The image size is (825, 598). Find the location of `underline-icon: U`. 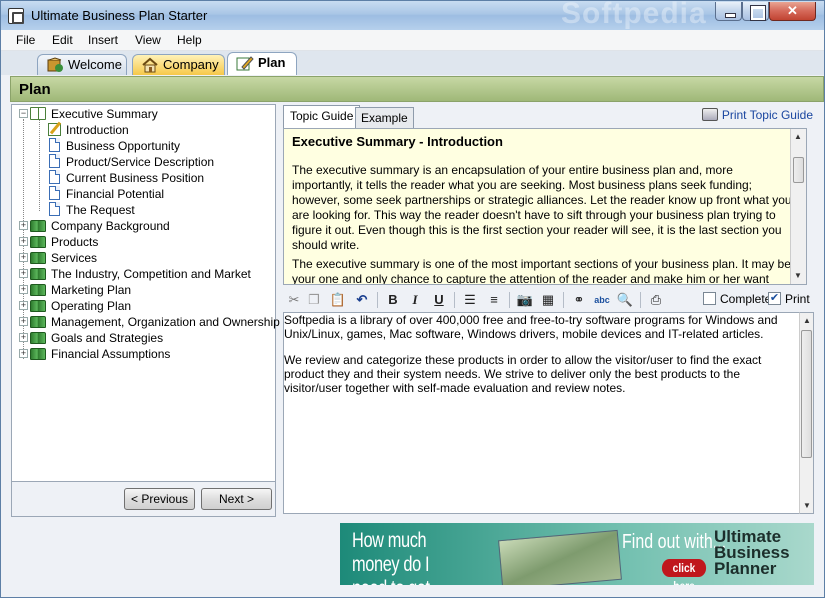

underline-icon: U is located at coordinates (439, 300).